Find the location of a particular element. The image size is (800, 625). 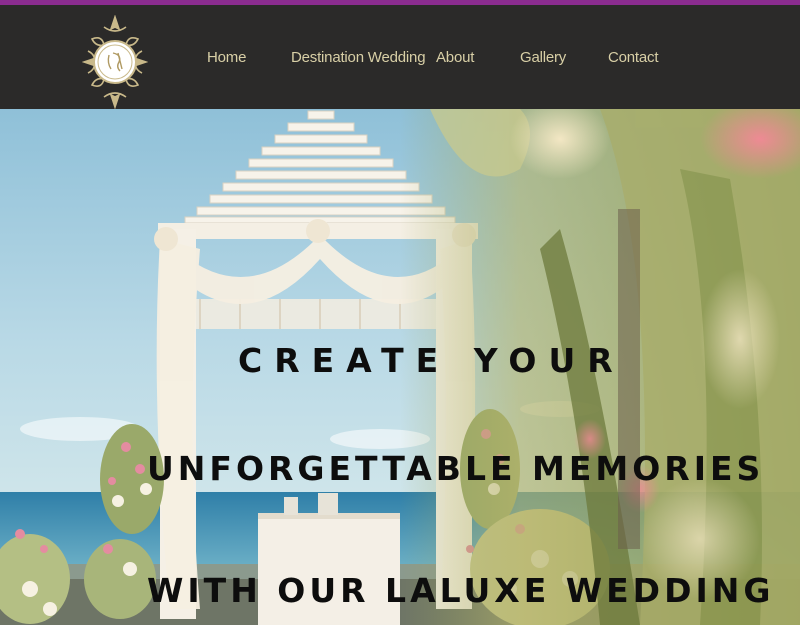

nav-home: Home is located at coordinates (226, 57).